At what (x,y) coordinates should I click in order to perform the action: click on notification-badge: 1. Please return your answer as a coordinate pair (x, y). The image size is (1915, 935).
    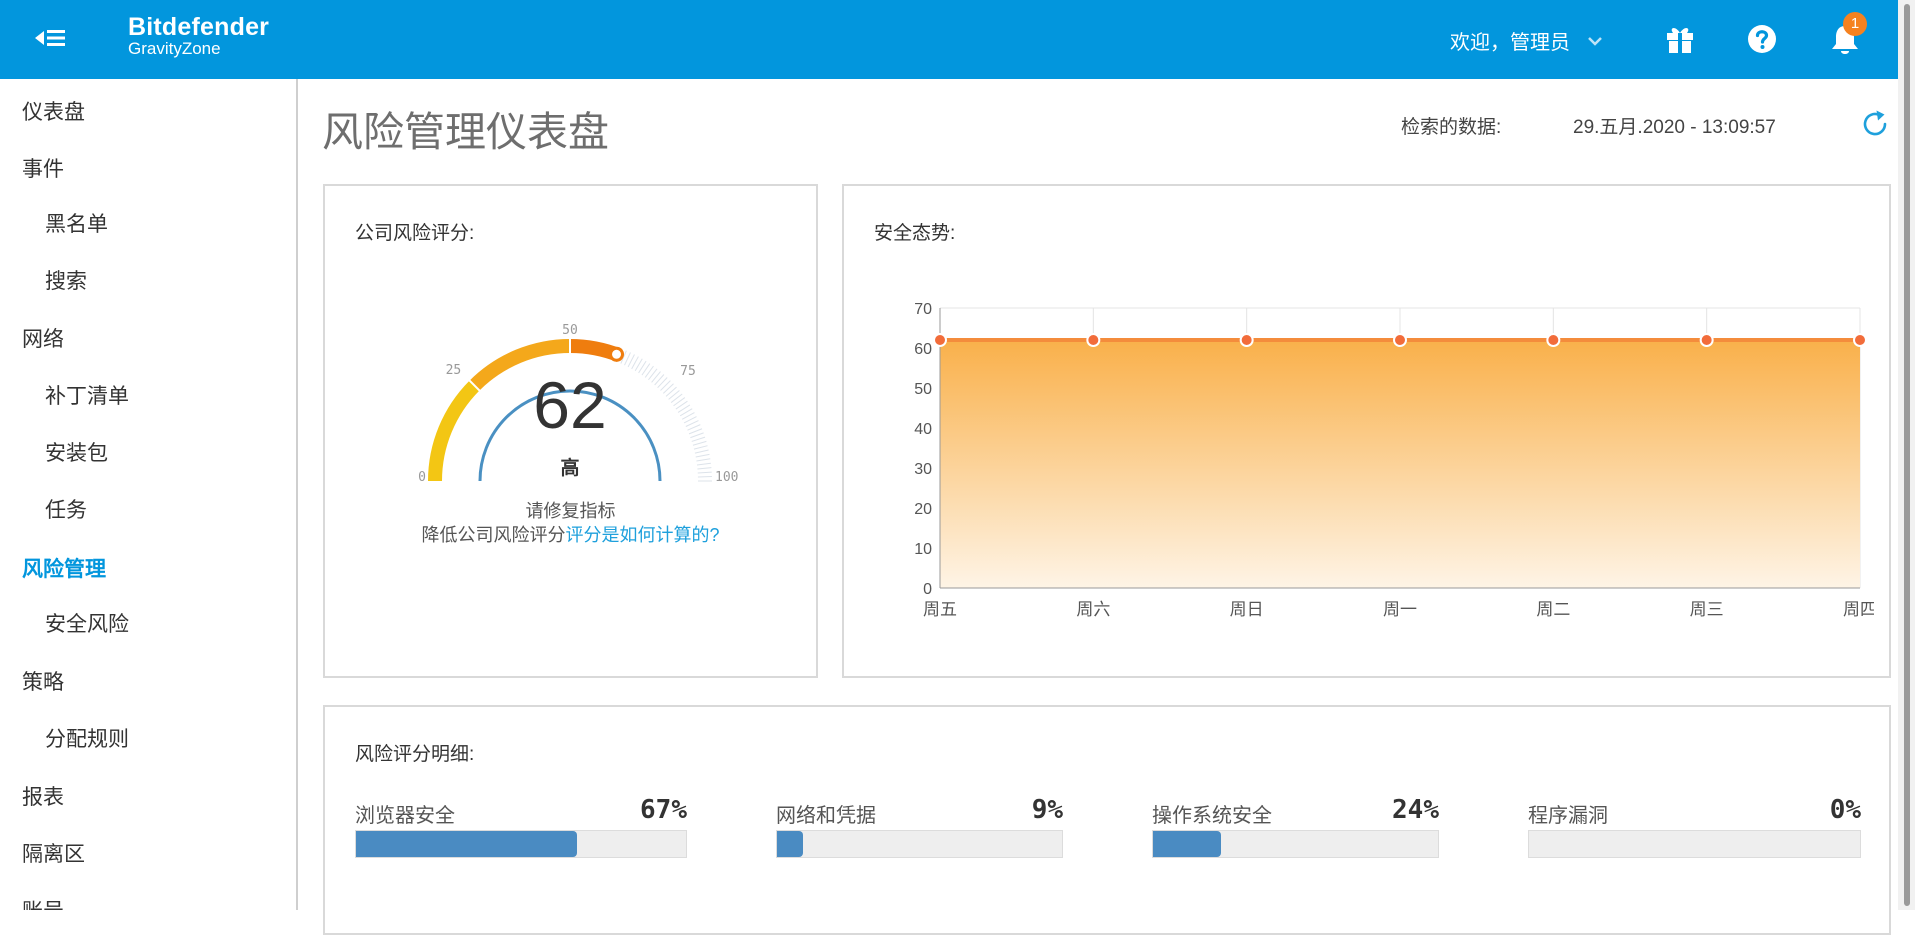
    Looking at the image, I should click on (1855, 24).